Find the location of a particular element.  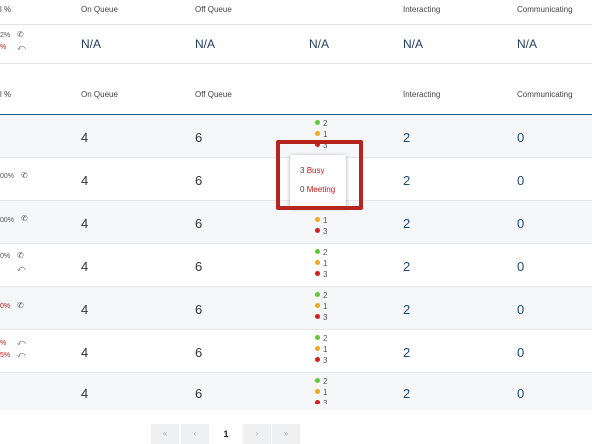

summary-pct-2: % is located at coordinates (3, 47).